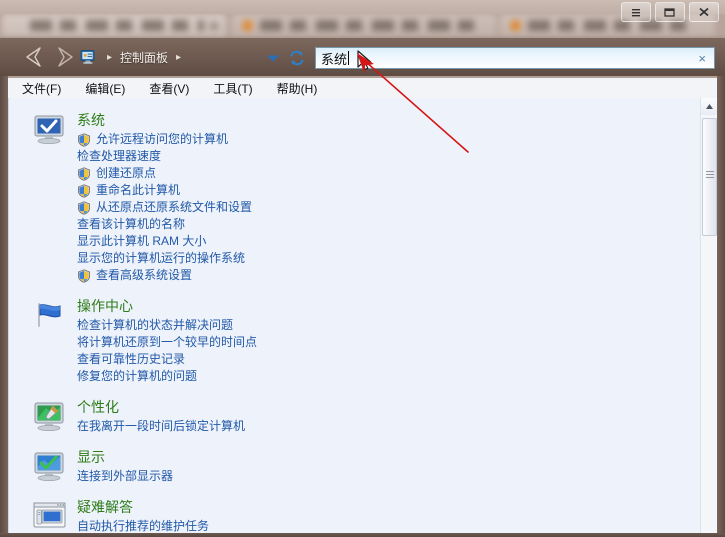 The width and height of the screenshot is (725, 537). I want to click on result-link: 重命名此计算机, so click(380, 190).